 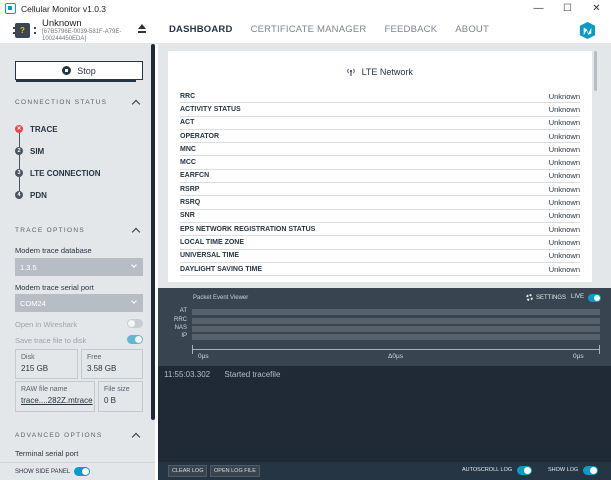 I want to click on table-row: ACTIVITY STATUS Unknown, so click(x=380, y=110).